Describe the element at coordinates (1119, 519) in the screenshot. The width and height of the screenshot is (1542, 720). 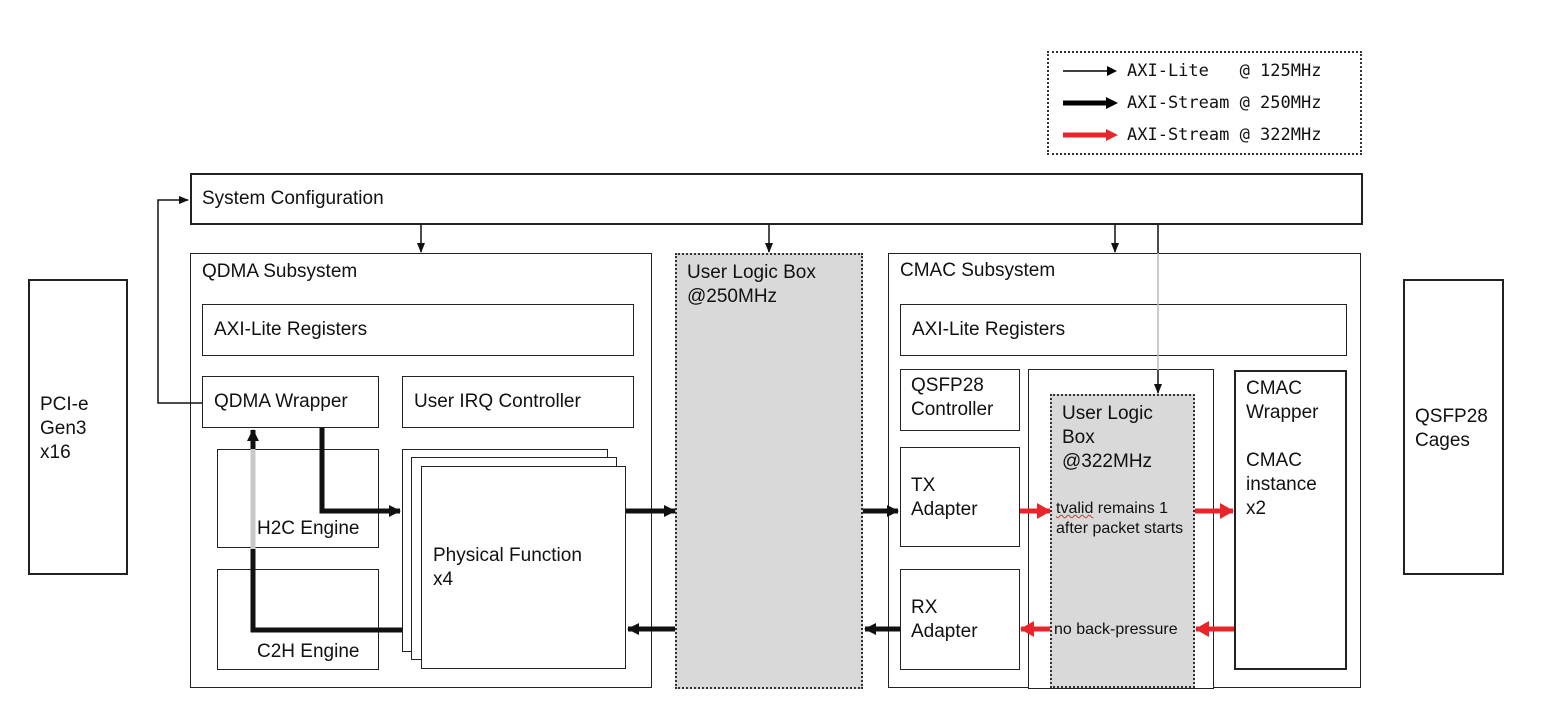
I see `tx-path-note: tvalid remains 1 after packet starts` at that location.